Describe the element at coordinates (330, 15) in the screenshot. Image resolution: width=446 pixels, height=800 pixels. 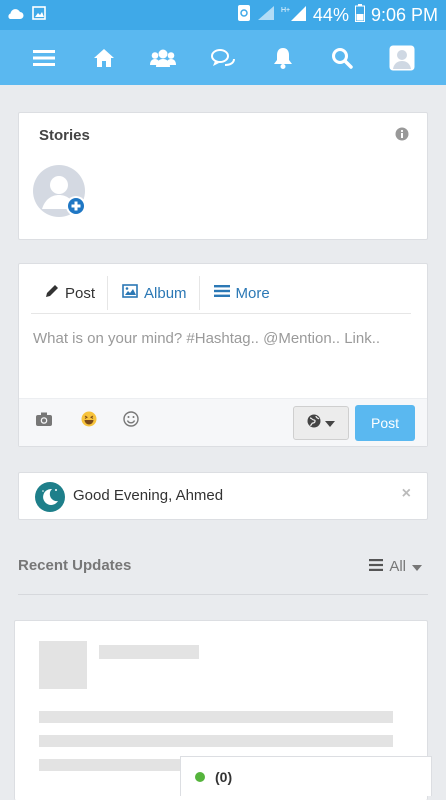
I see `battery-percent: 44%` at that location.